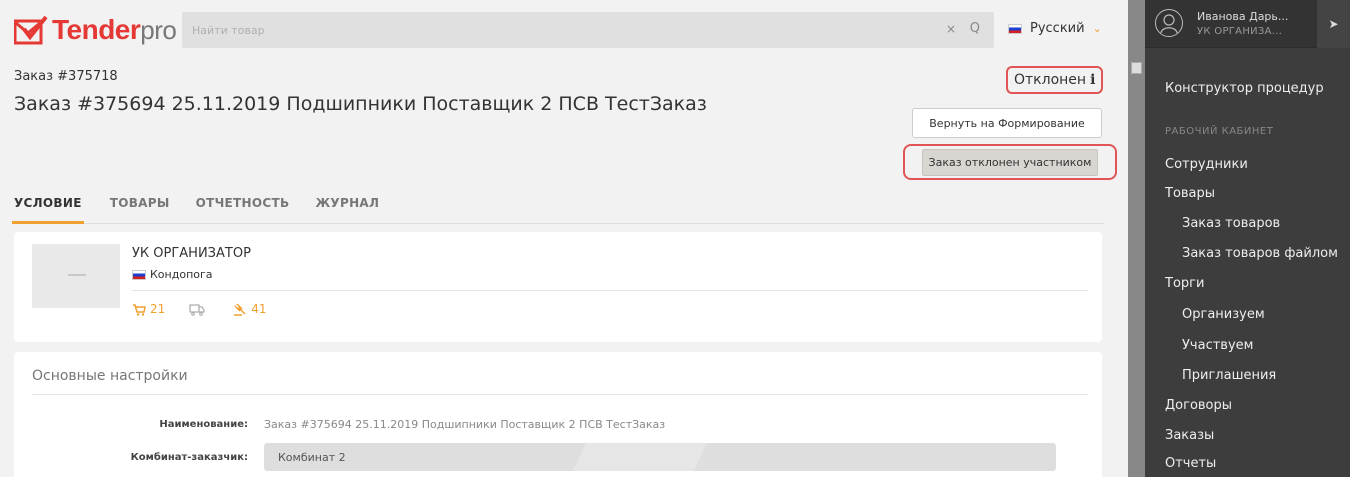 The width and height of the screenshot is (1350, 477). Describe the element at coordinates (542, 30) in the screenshot. I see `search-input` at that location.